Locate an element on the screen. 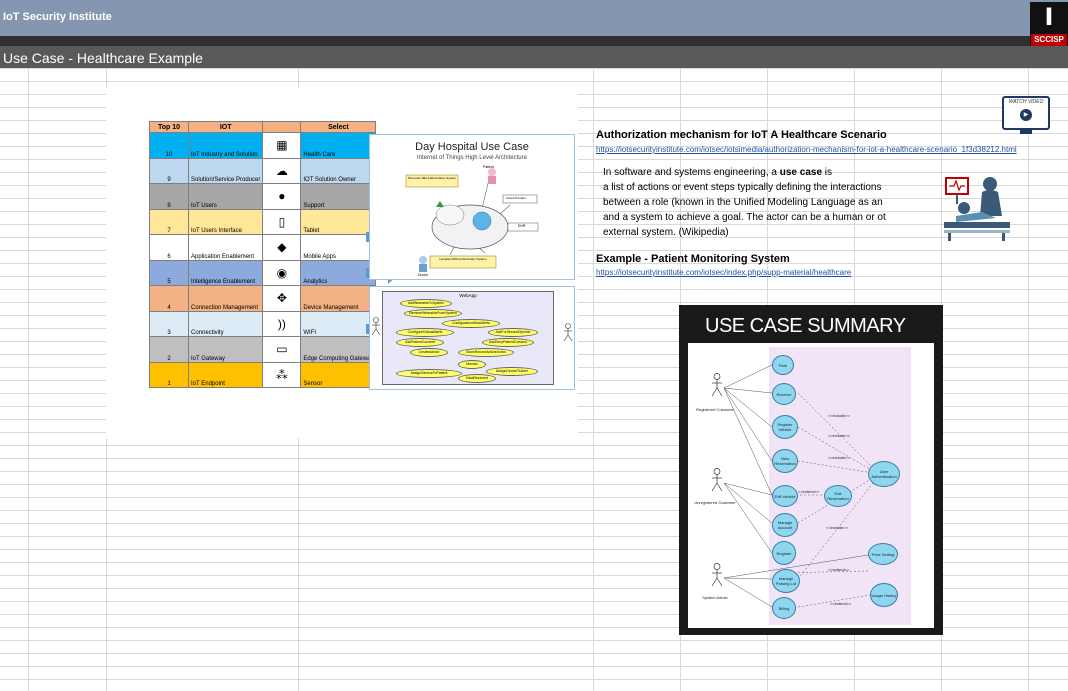 This screenshot has height=691, width=1068. select-cell: Mobile Apps is located at coordinates (338, 247).